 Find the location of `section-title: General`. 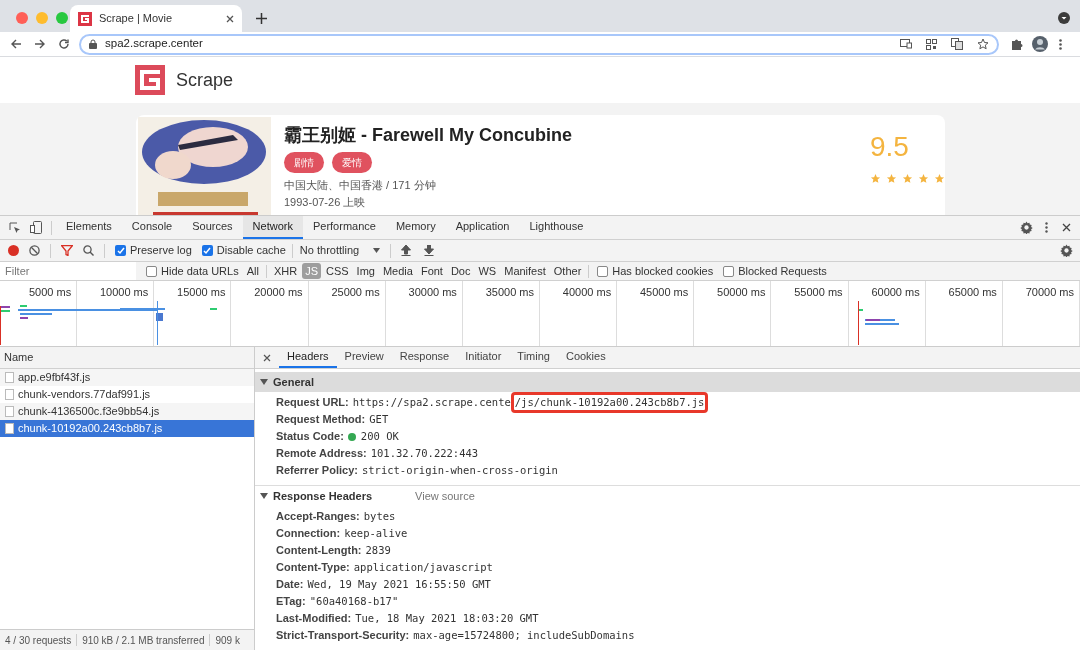

section-title: General is located at coordinates (293, 382).